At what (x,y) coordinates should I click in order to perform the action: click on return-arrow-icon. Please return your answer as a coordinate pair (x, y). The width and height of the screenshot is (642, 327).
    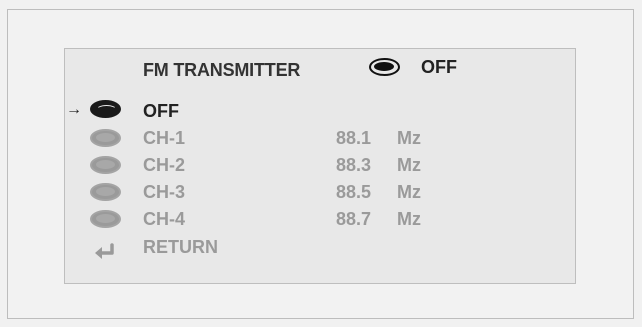
    Looking at the image, I should click on (104, 251).